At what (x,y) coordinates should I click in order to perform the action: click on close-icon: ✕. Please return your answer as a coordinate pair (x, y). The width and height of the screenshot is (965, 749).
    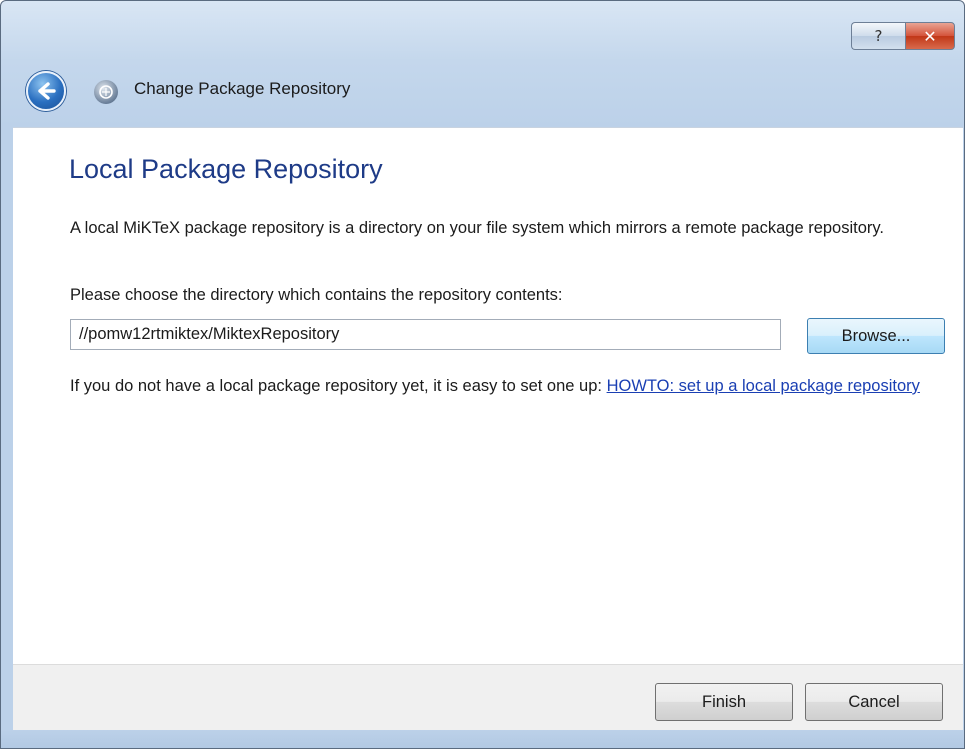
    Looking at the image, I should click on (930, 36).